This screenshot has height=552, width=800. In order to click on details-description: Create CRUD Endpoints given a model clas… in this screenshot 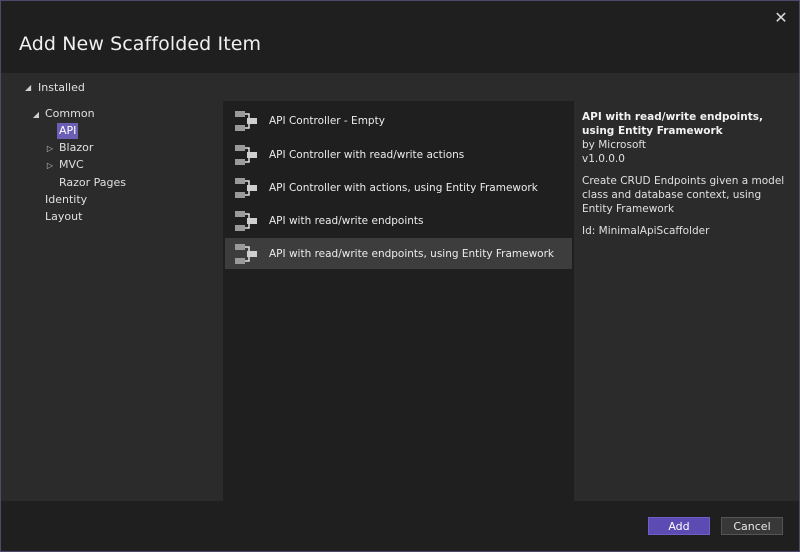, I will do `click(683, 195)`.